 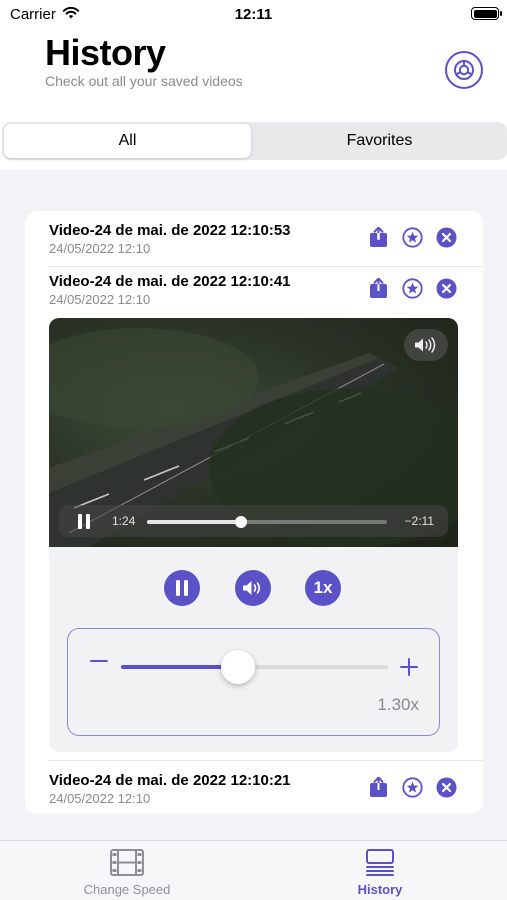 I want to click on speed-slider-thumb, so click(x=238, y=667).